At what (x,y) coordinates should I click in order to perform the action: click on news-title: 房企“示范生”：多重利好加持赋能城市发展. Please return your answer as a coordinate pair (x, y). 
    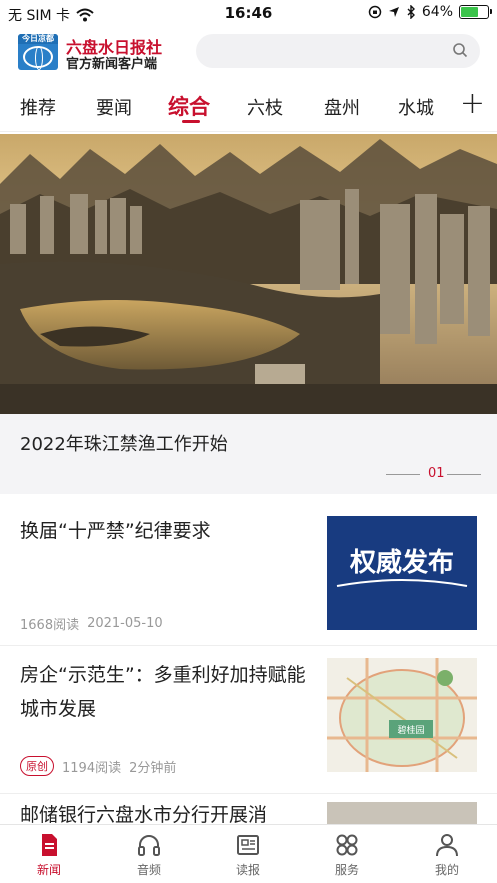
    Looking at the image, I should click on (165, 692).